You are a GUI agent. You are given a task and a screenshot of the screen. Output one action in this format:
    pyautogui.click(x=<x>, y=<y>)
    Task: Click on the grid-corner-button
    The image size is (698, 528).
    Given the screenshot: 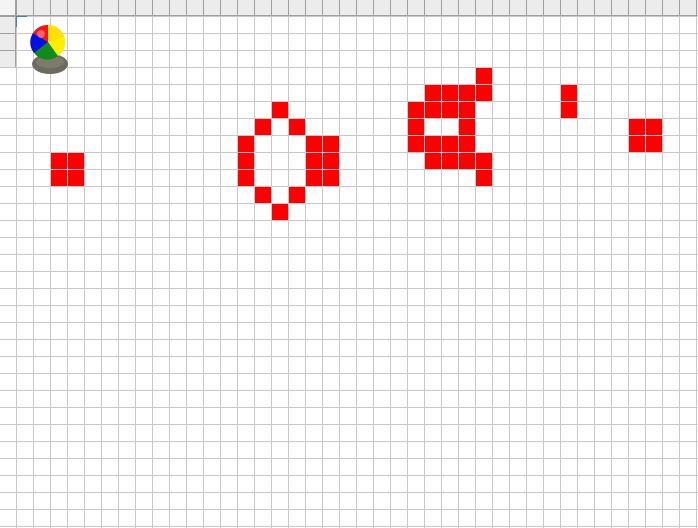 What is the action you would take?
    pyautogui.click(x=8, y=8)
    